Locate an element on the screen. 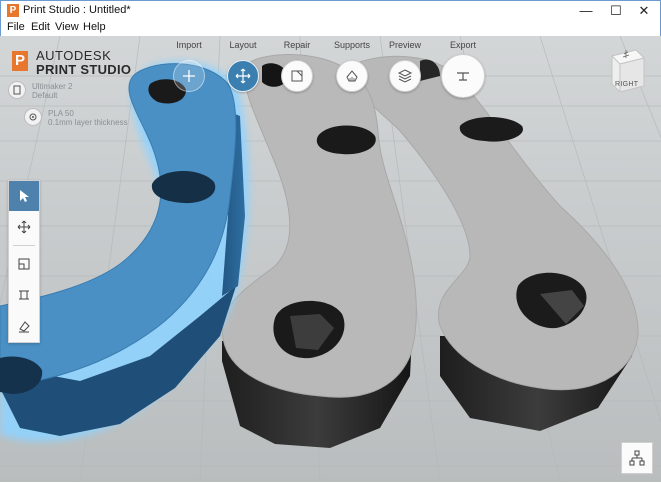 This screenshot has height=483, width=661. gear-icon is located at coordinates (33, 117).